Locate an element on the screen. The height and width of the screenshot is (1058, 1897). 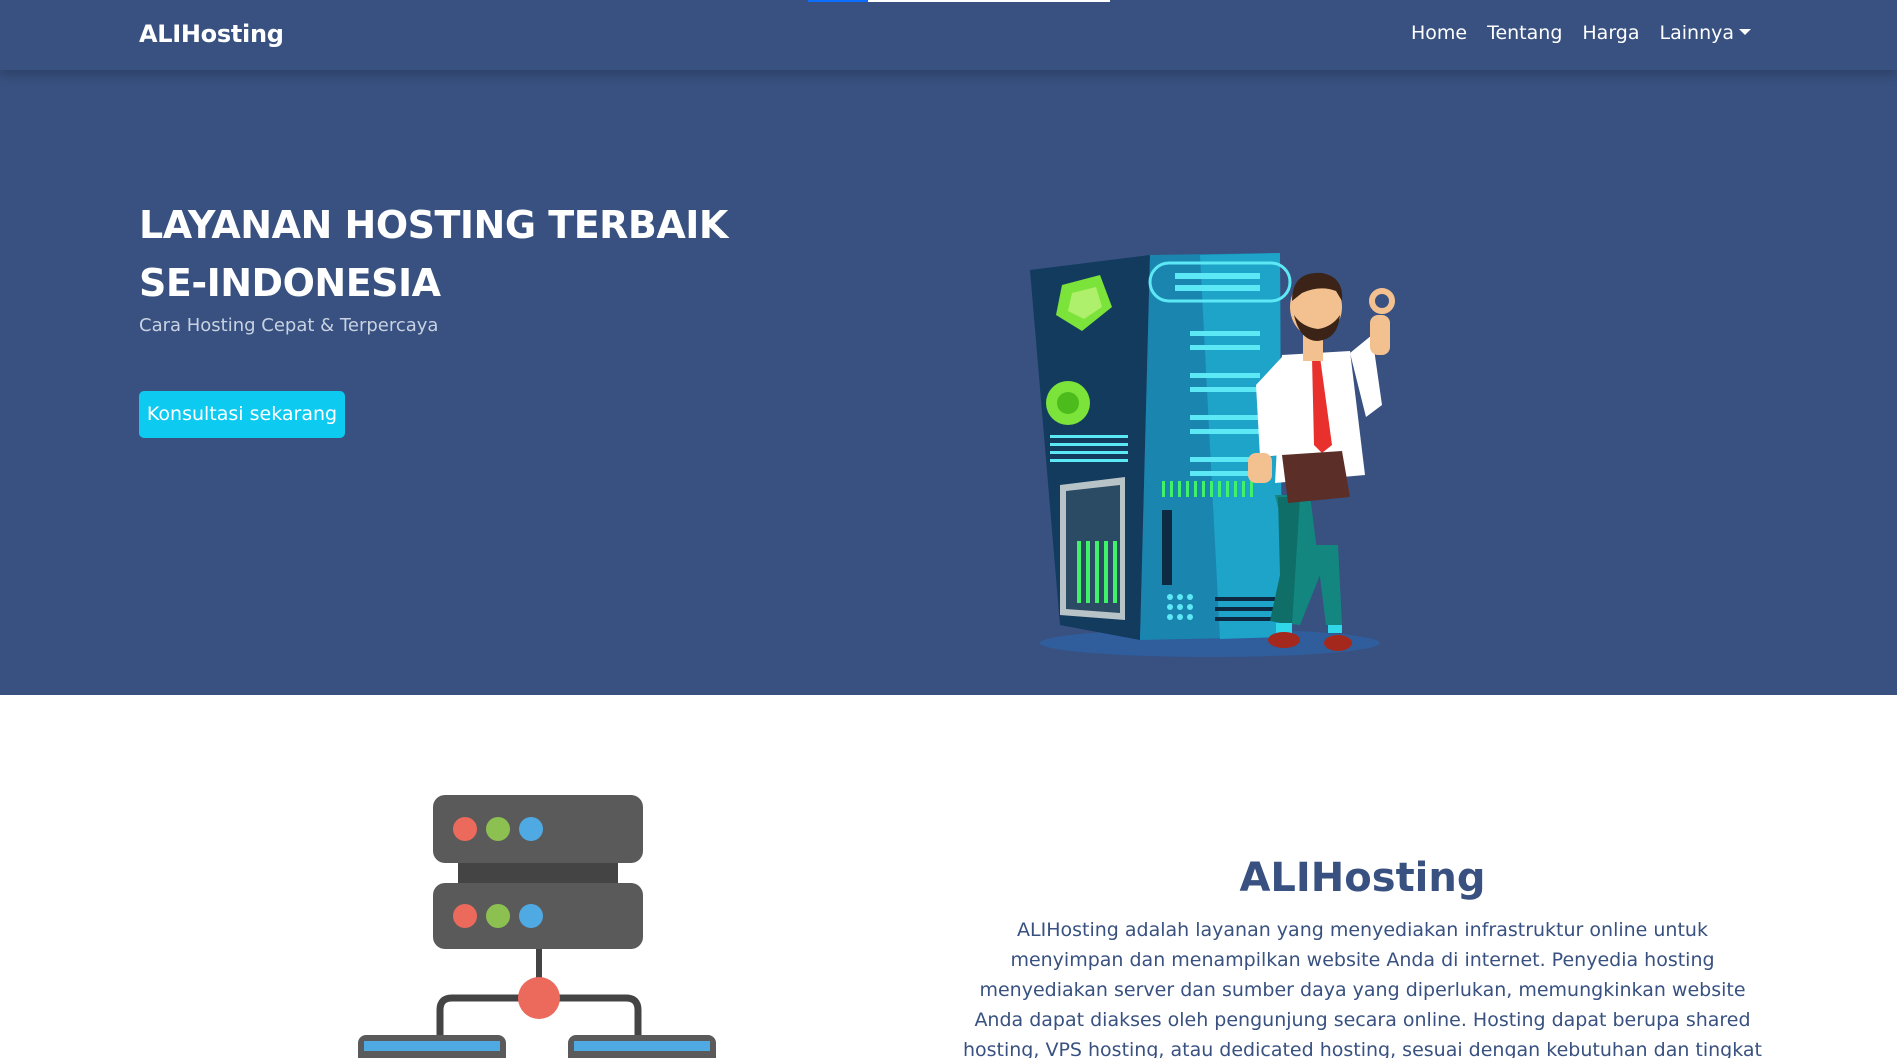
consult-now-button: Konsultasi sekarang is located at coordinates (242, 414).